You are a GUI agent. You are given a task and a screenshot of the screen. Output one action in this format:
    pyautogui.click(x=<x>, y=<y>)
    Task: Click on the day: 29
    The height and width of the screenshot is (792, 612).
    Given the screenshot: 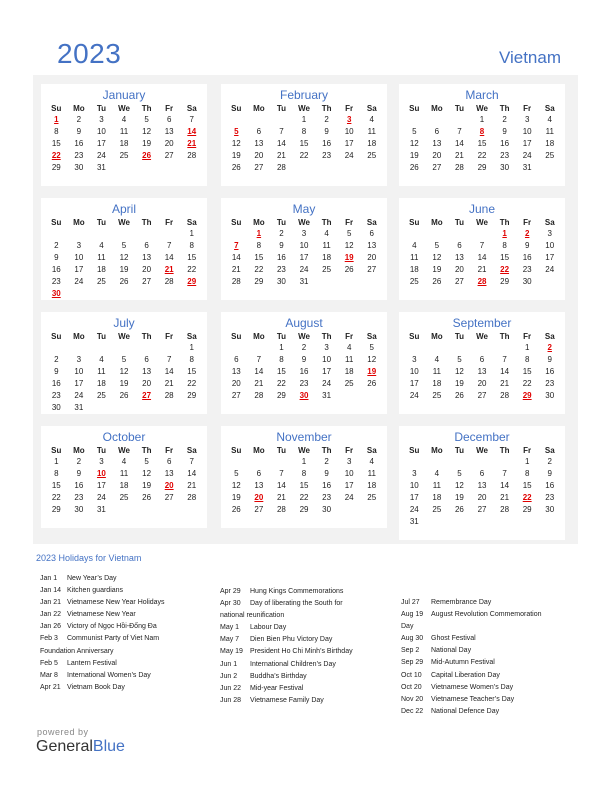 What is the action you would take?
    pyautogui.click(x=281, y=396)
    